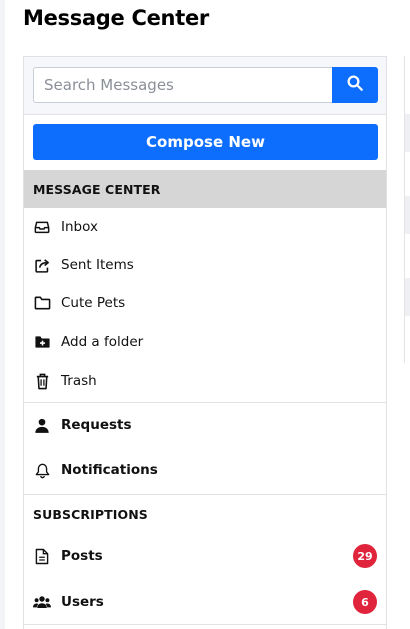 The height and width of the screenshot is (629, 410). I want to click on requests-label: Requests, so click(96, 425).